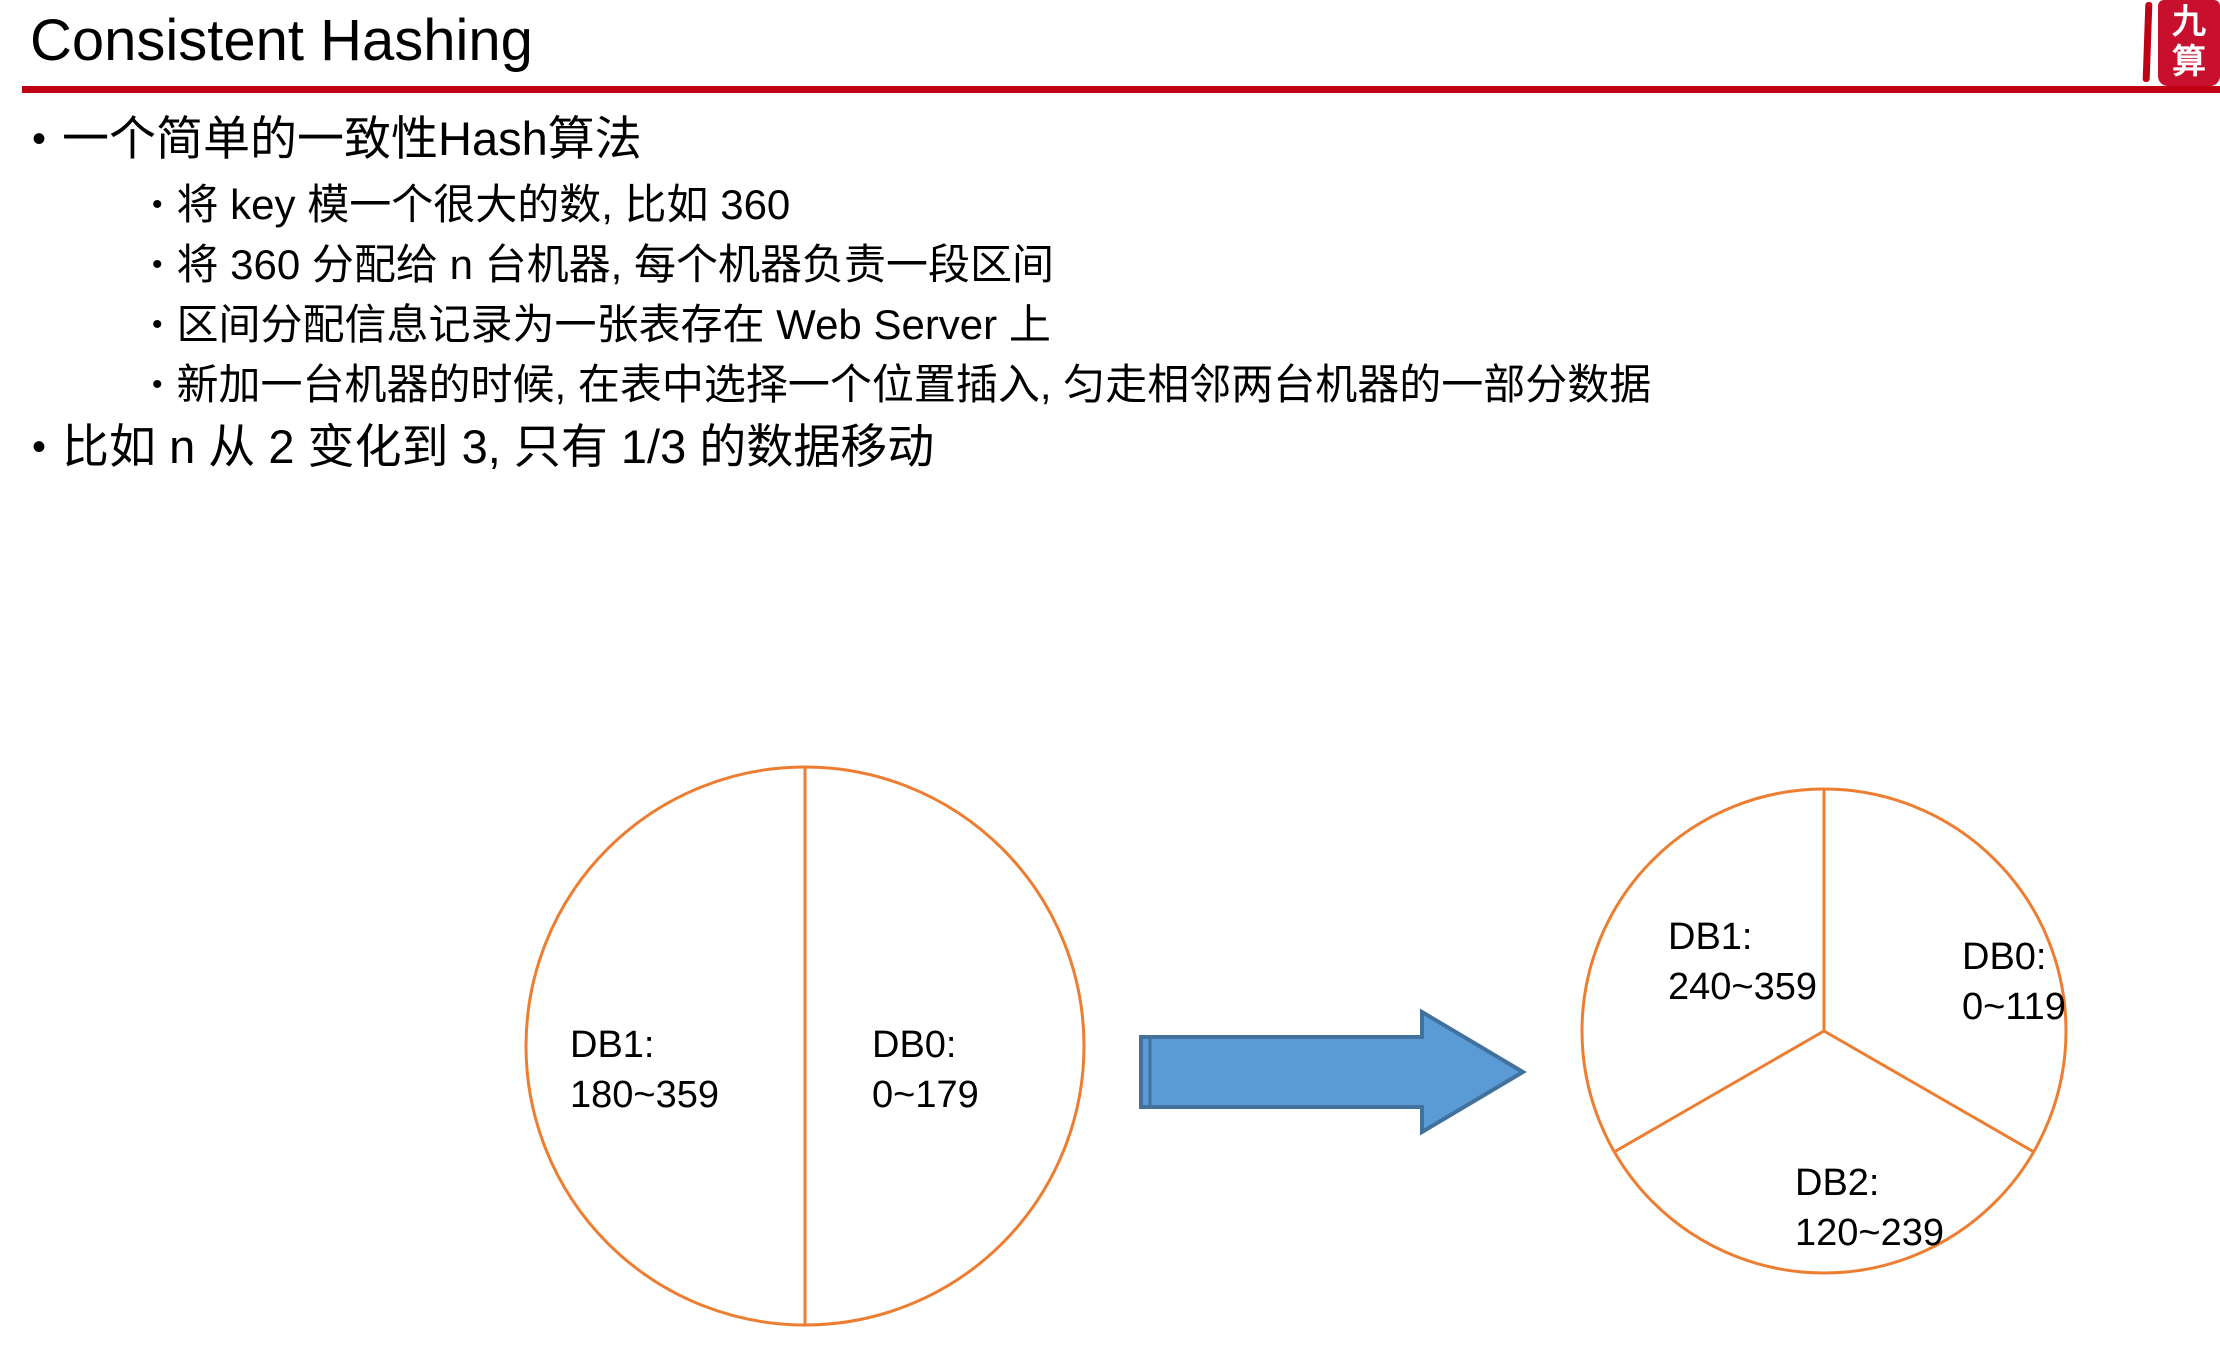 Image resolution: width=2220 pixels, height=1370 pixels. What do you see at coordinates (1100, 205) in the screenshot?
I see `bullet-item: • 将 key 模一个很大的数, 比如 360` at bounding box center [1100, 205].